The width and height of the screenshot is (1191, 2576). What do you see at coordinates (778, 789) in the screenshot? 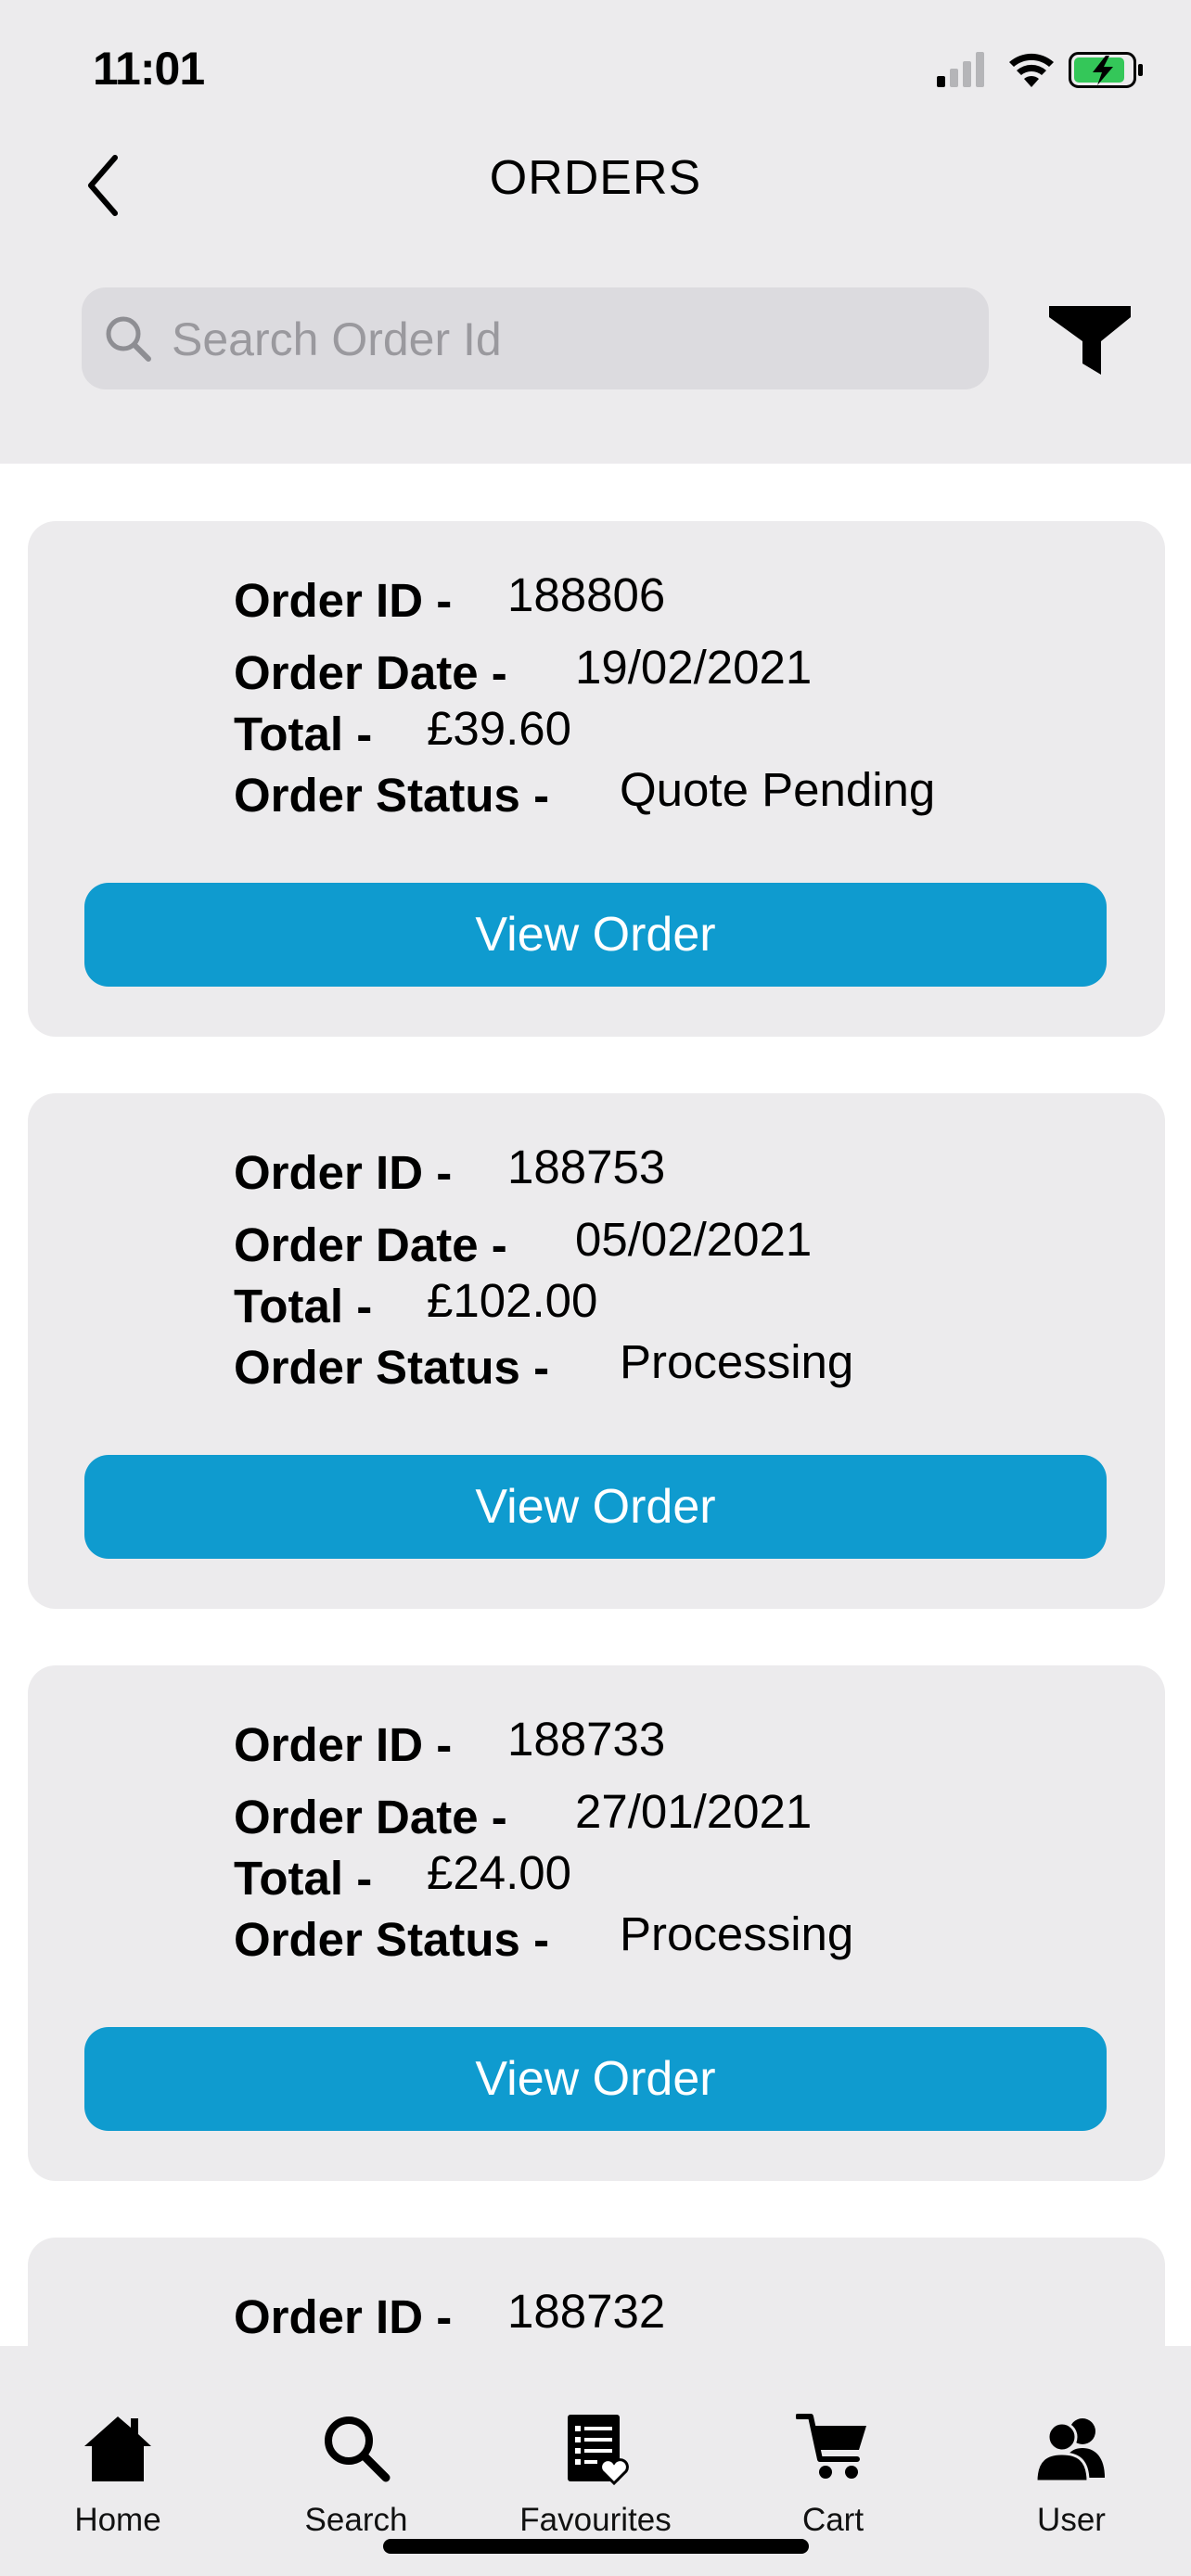
I see `order-status-value: Quote Pending` at bounding box center [778, 789].